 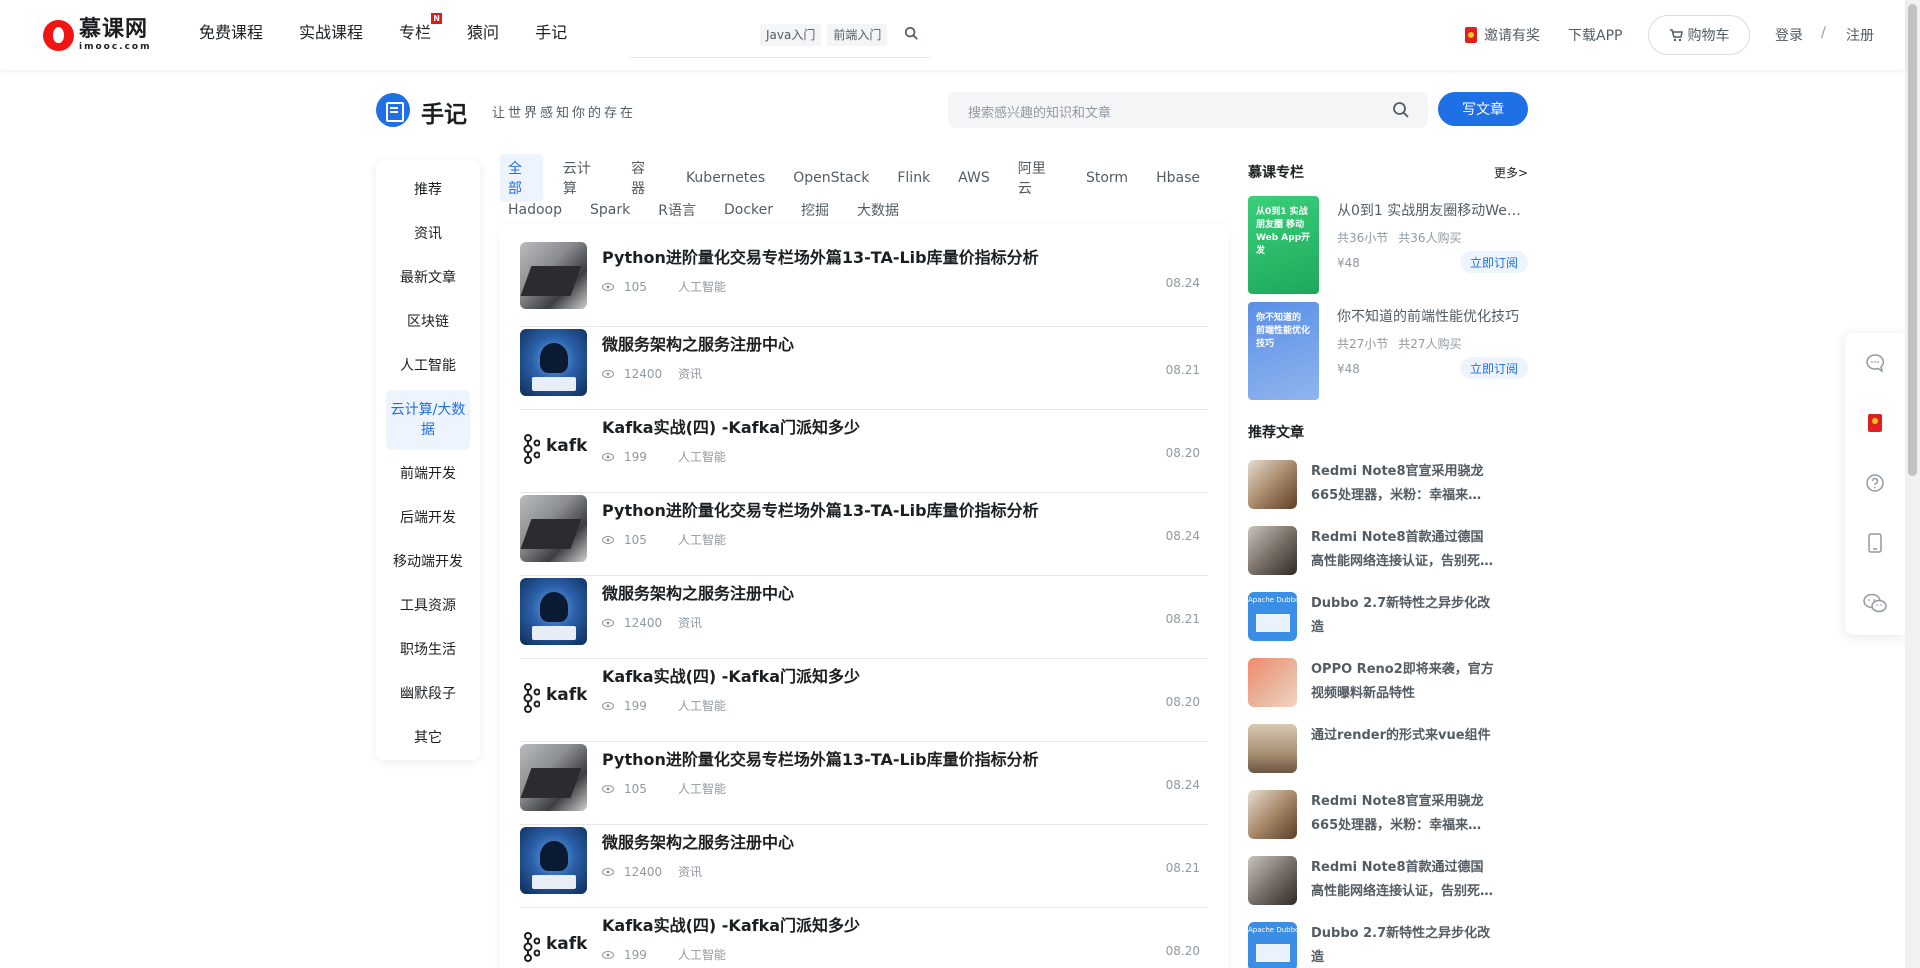 I want to click on feedback-button, so click(x=1875, y=363).